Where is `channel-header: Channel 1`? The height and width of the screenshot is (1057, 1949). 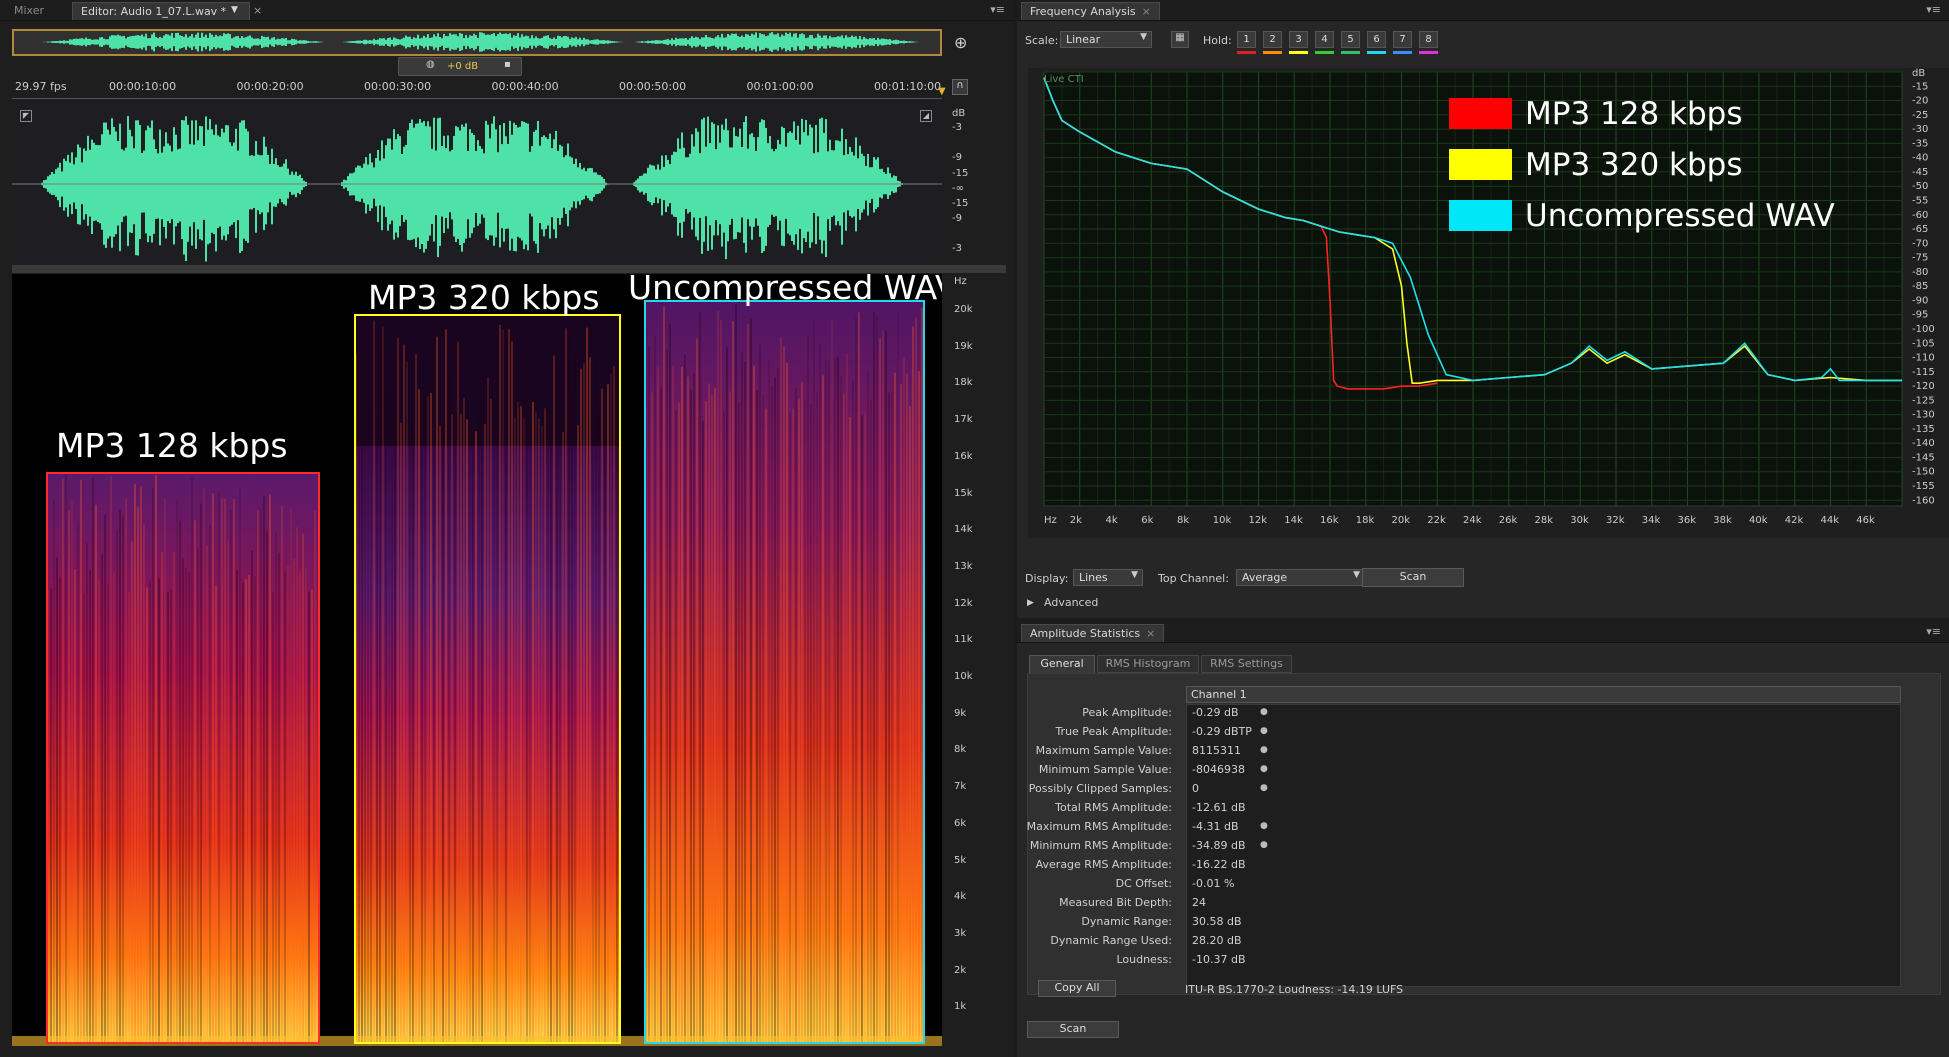
channel-header: Channel 1 is located at coordinates (1543, 694).